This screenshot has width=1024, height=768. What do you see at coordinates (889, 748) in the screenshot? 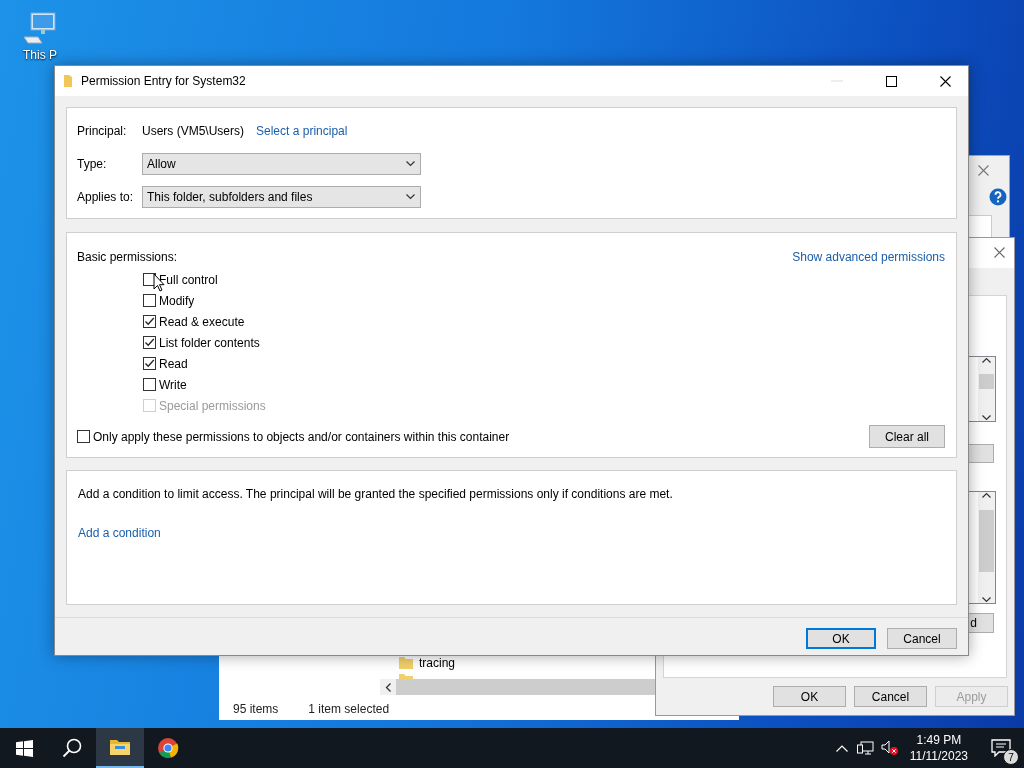
I see `volume-muted-icon` at bounding box center [889, 748].